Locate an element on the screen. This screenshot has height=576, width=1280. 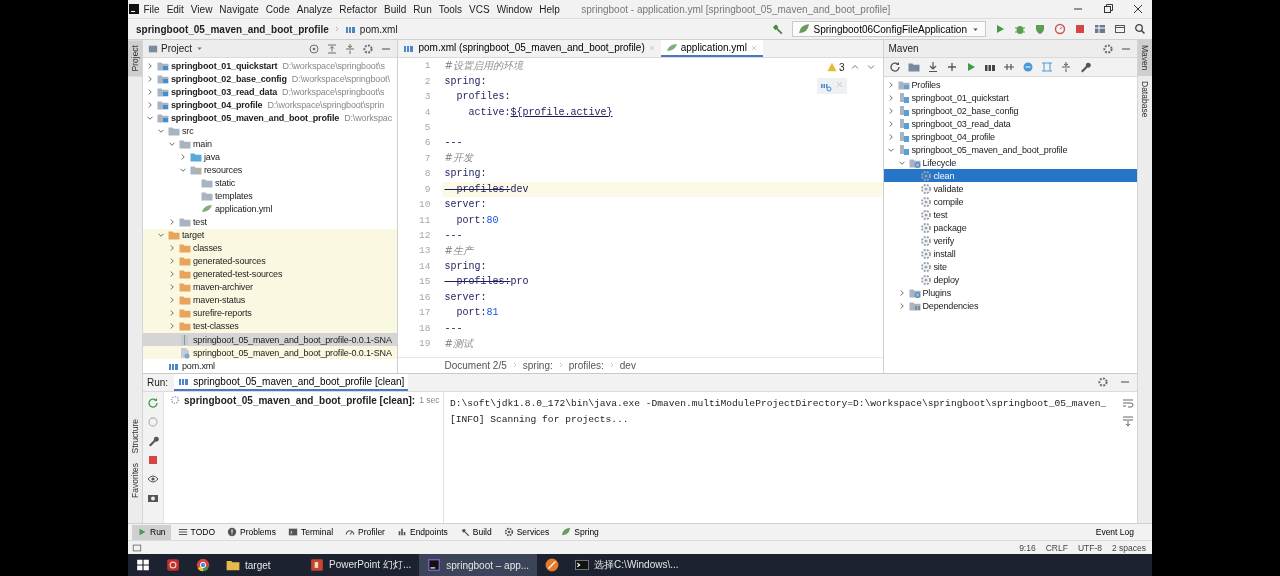
status-item: UTF-8 is located at coordinates (1089, 547).